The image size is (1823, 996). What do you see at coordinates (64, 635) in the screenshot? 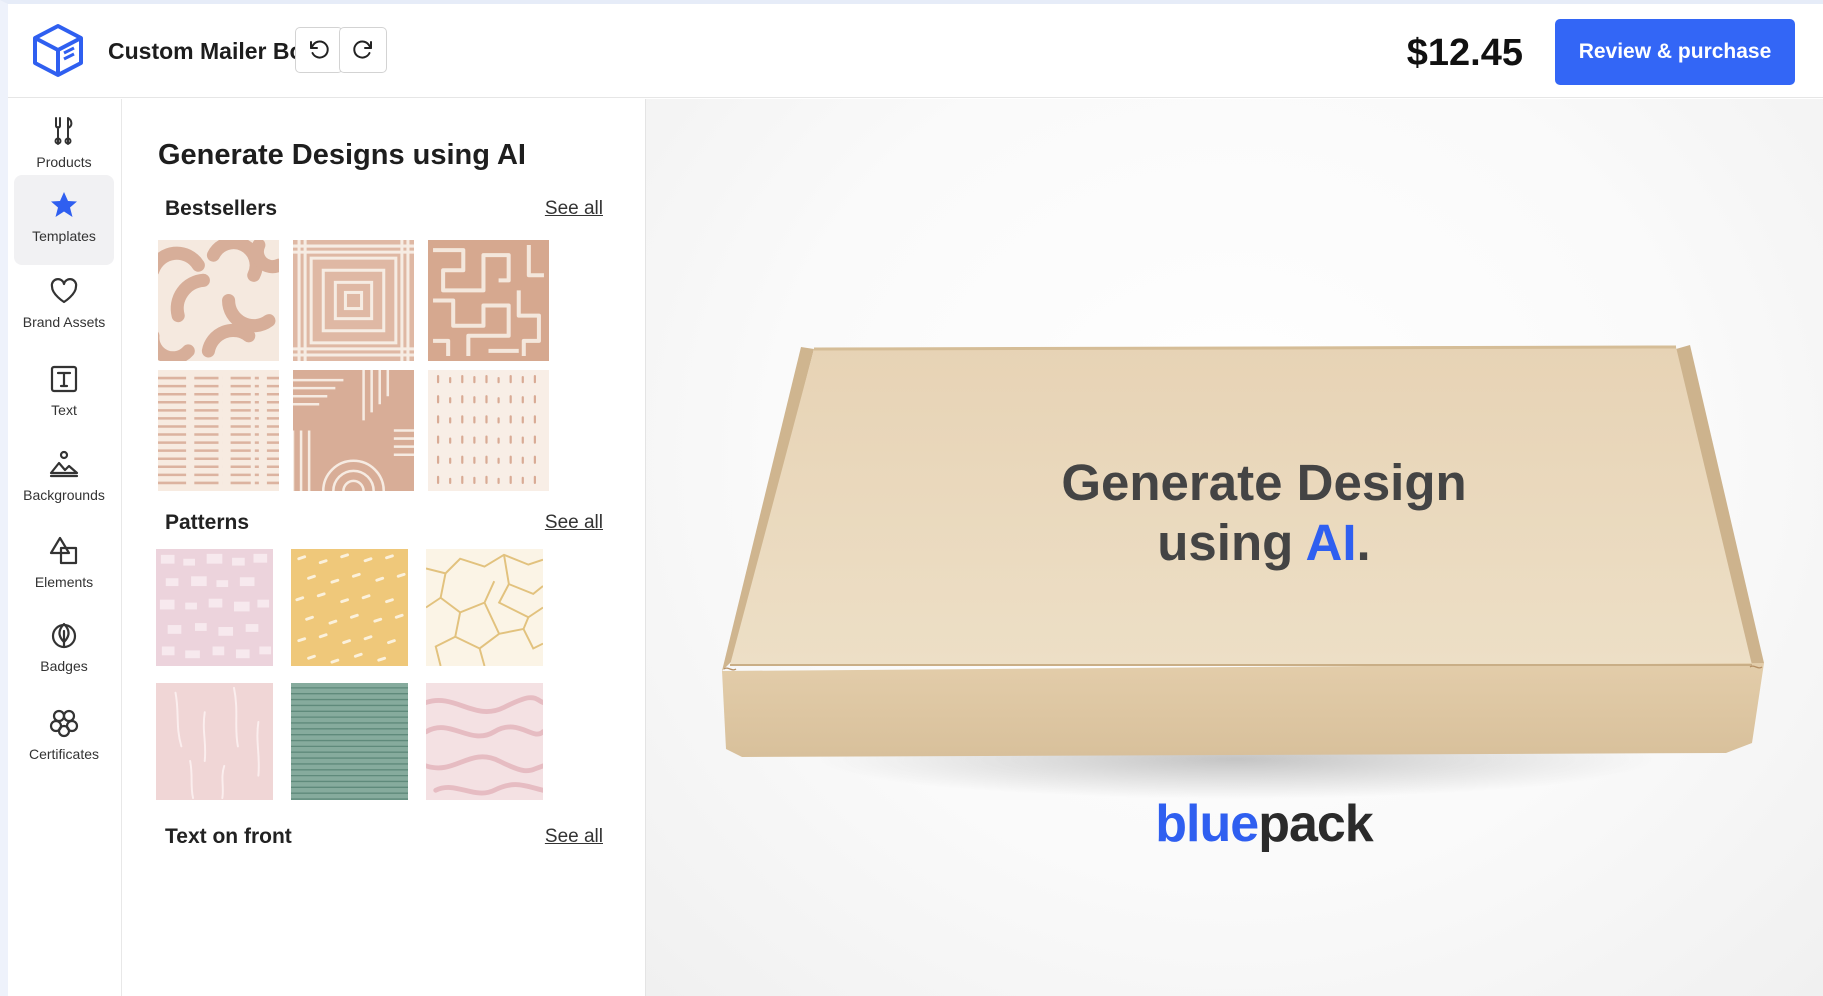
I see `leaf-badge-icon` at bounding box center [64, 635].